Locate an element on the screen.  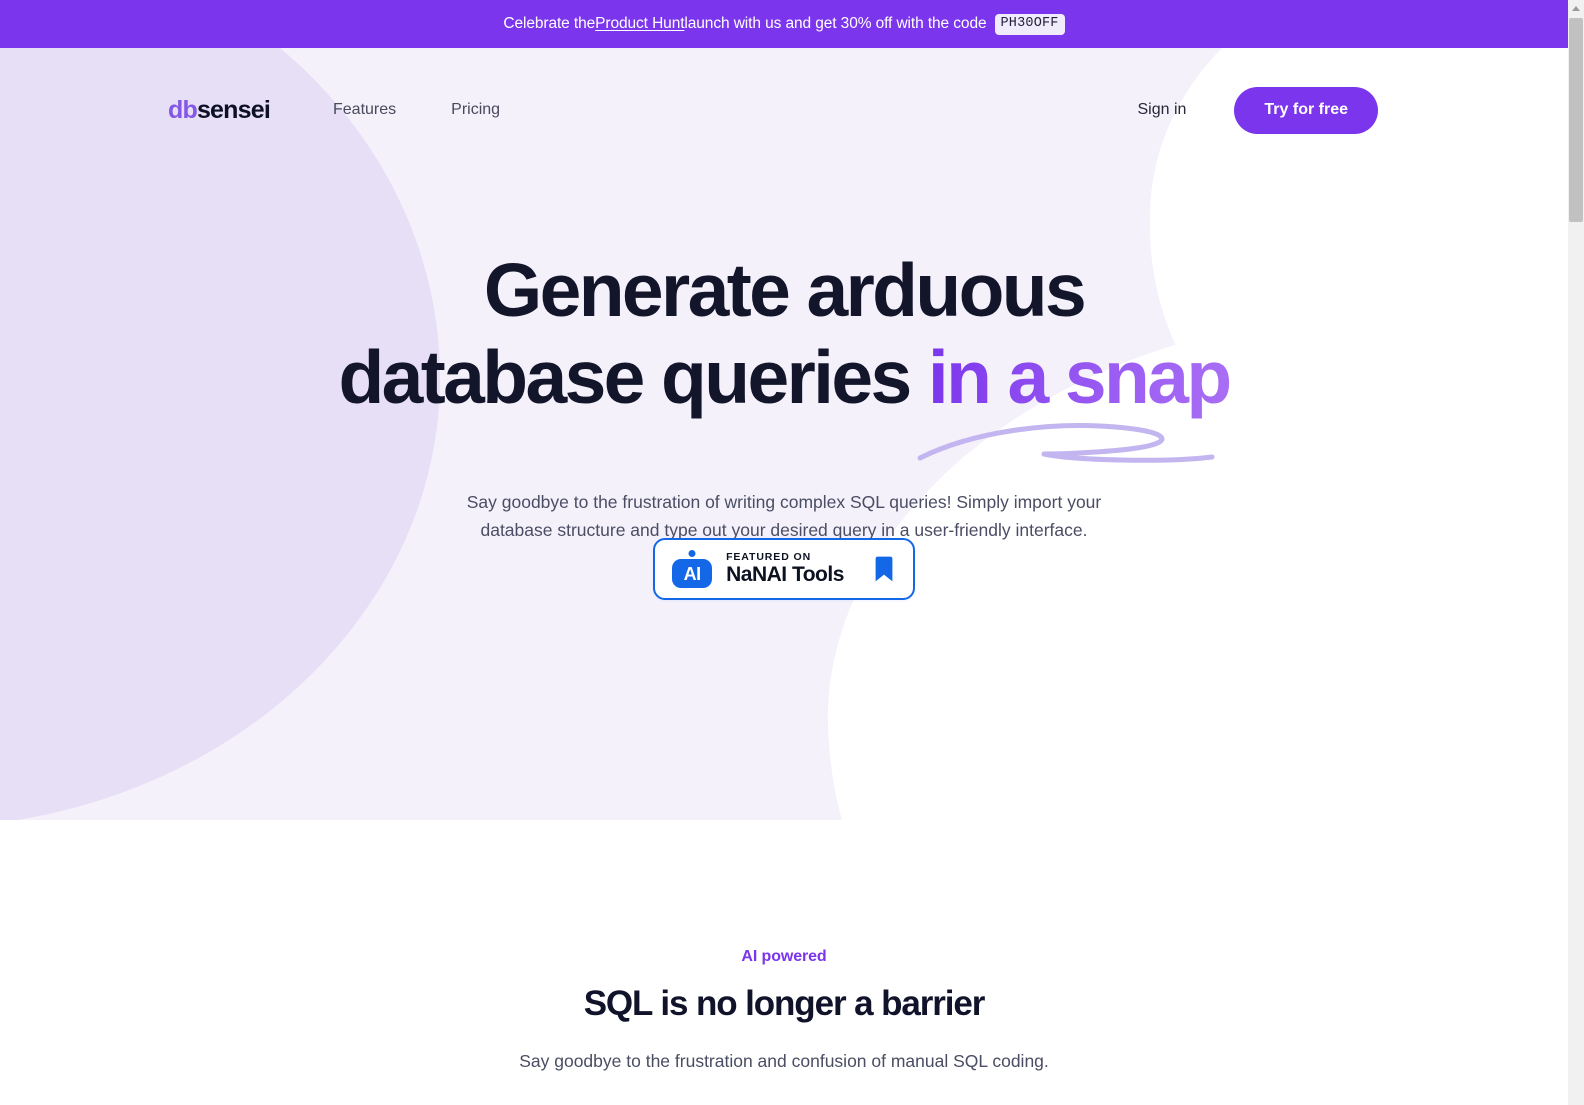
logo-text-db: db is located at coordinates (183, 109).